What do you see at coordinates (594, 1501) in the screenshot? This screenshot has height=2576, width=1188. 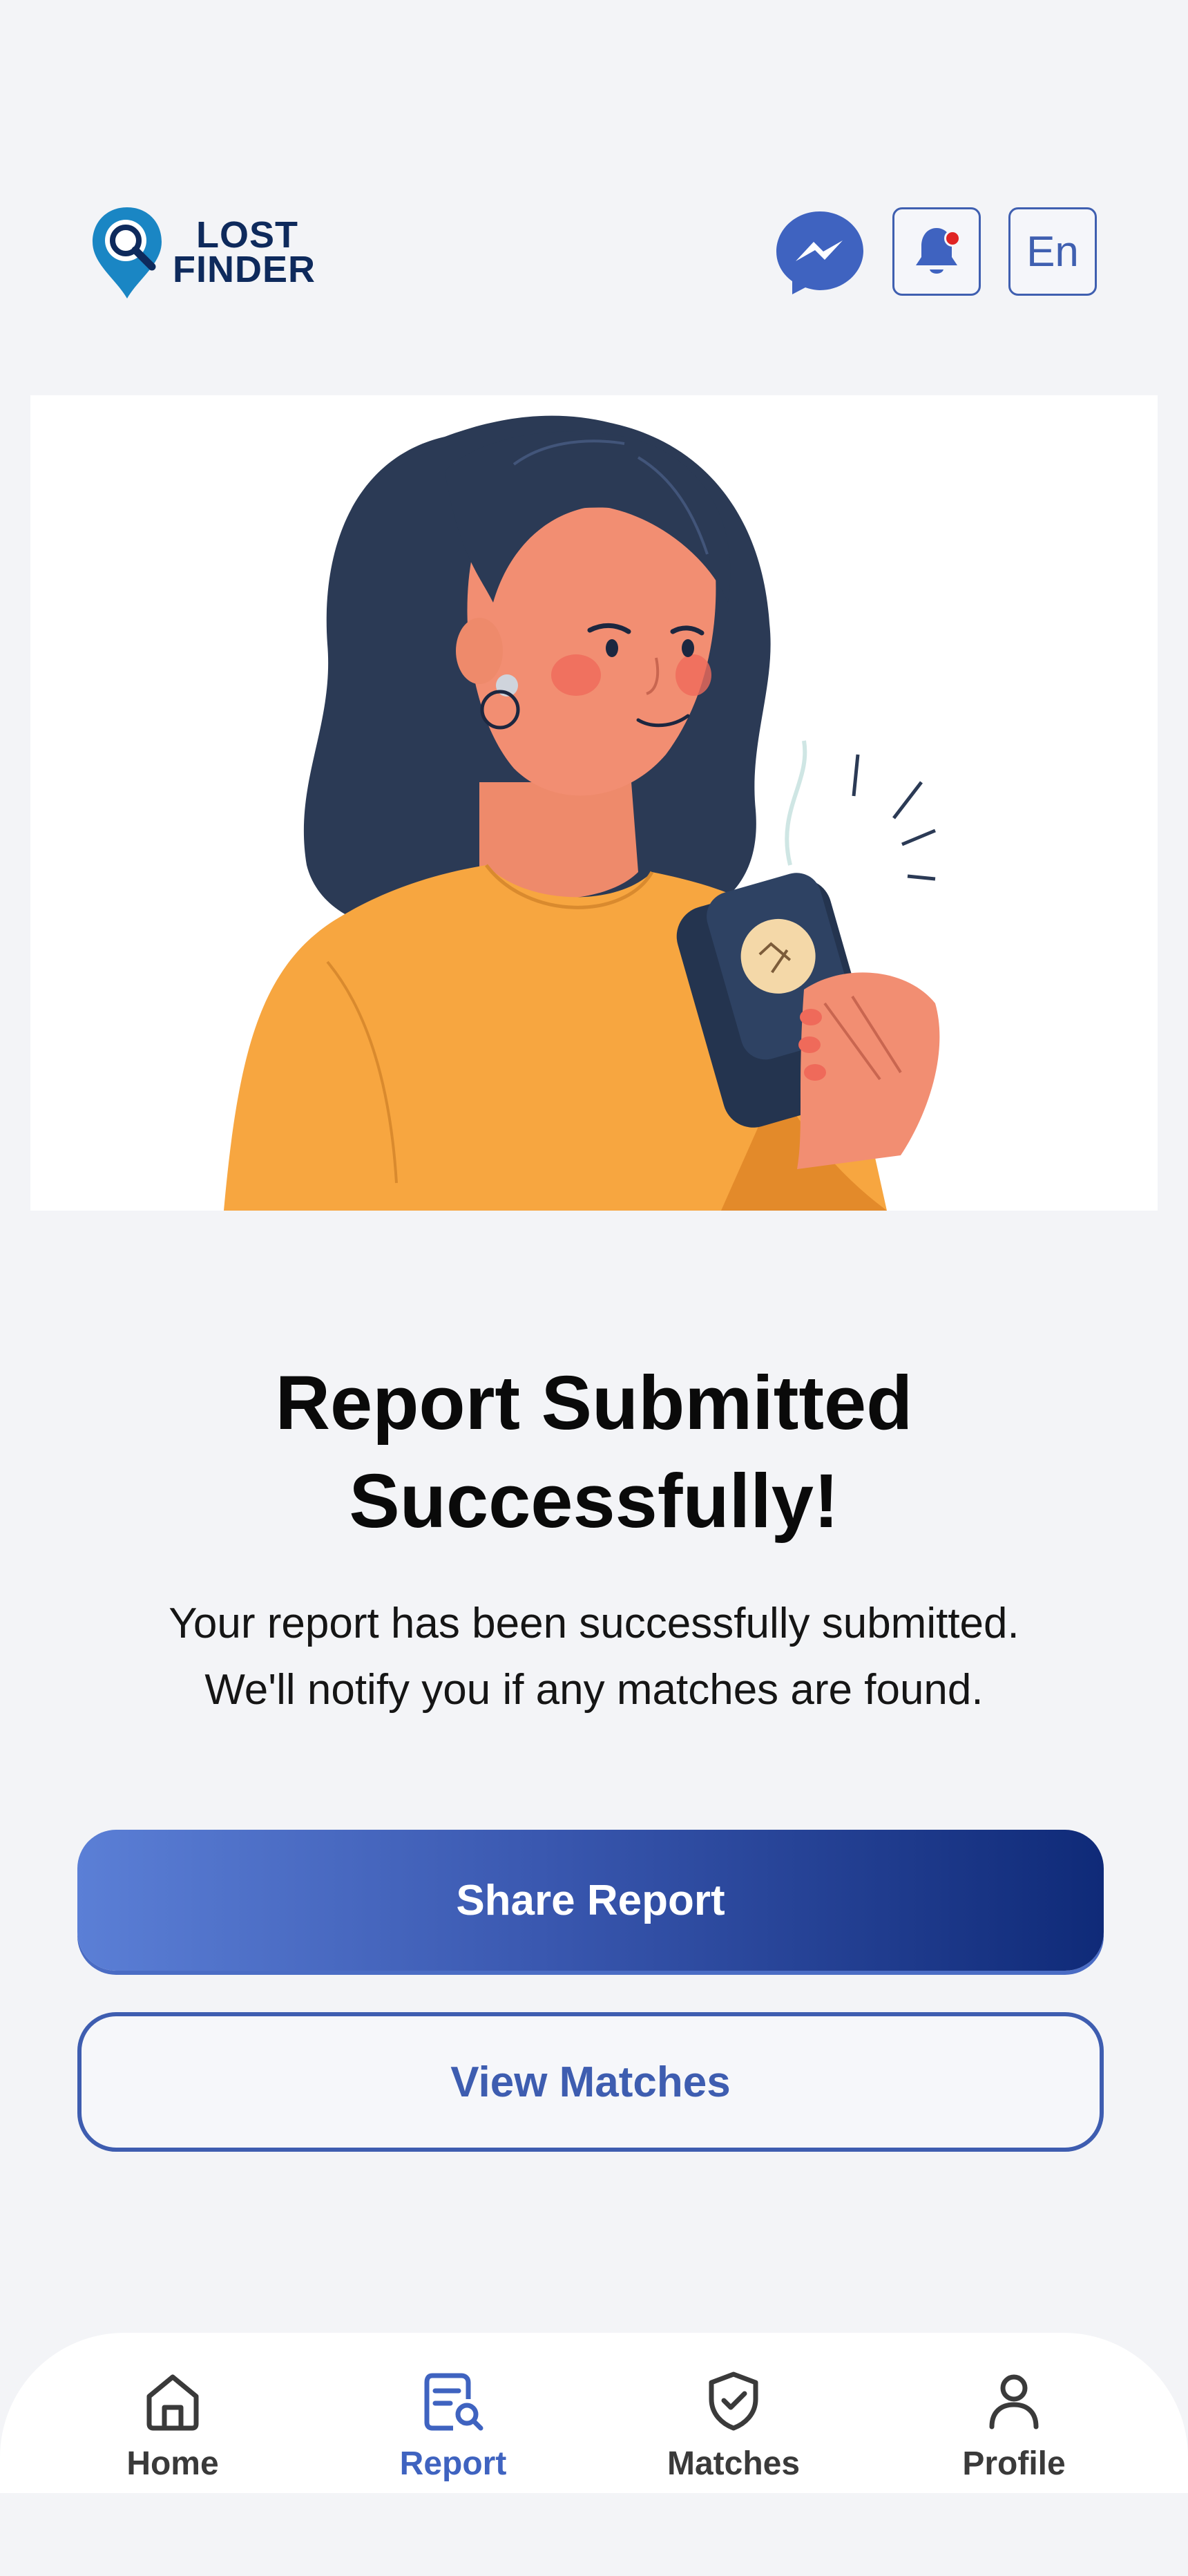 I see `success-title-line-2: Successfully!` at bounding box center [594, 1501].